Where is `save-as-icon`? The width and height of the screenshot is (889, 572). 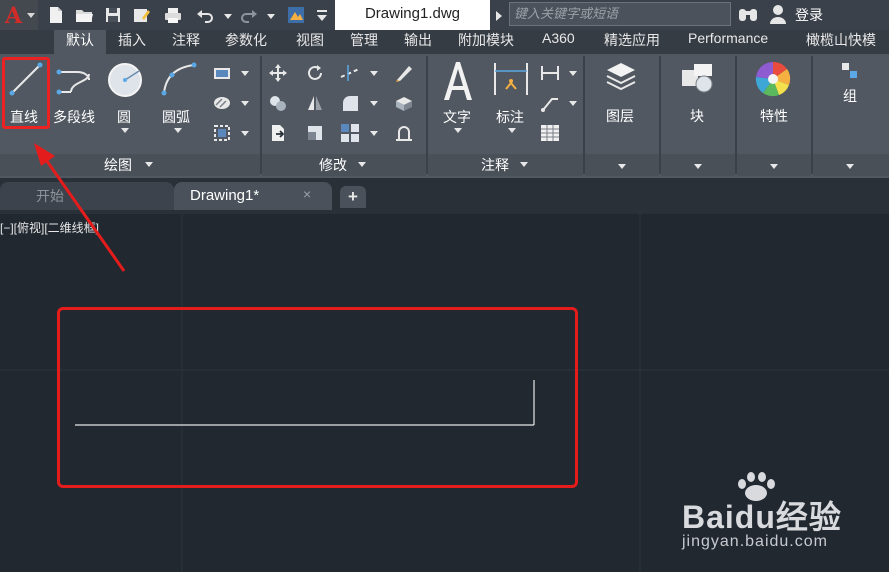 save-as-icon is located at coordinates (141, 15).